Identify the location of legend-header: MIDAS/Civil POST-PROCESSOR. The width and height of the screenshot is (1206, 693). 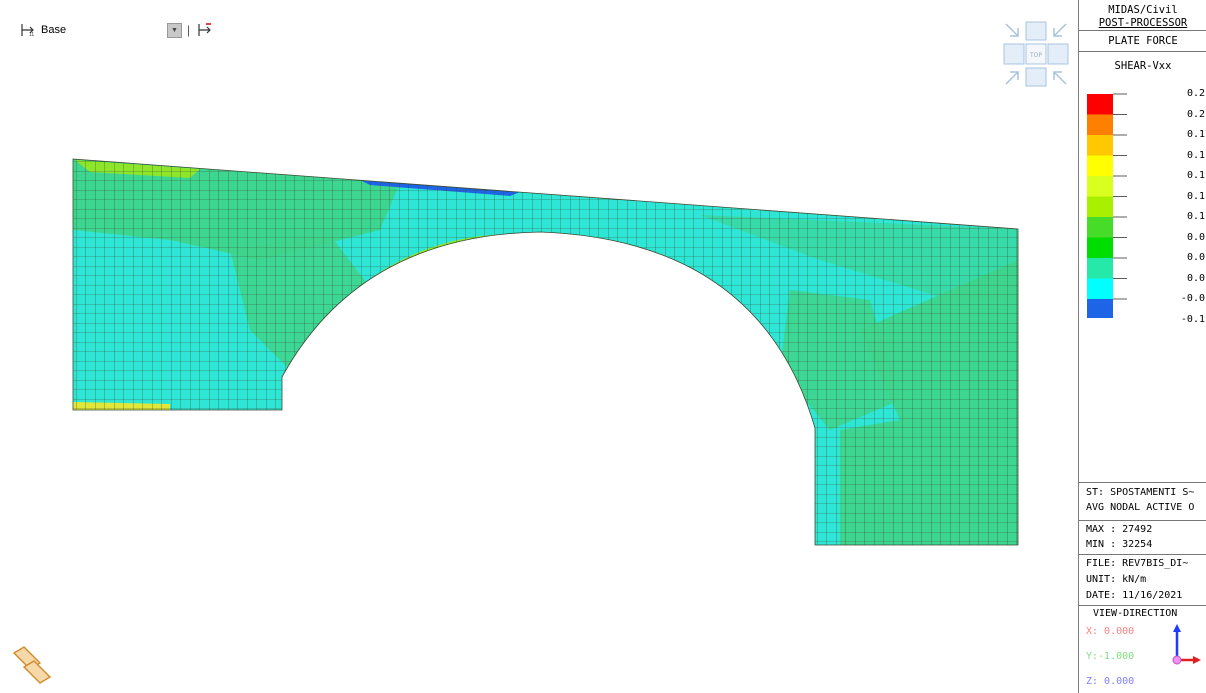
(1142, 15).